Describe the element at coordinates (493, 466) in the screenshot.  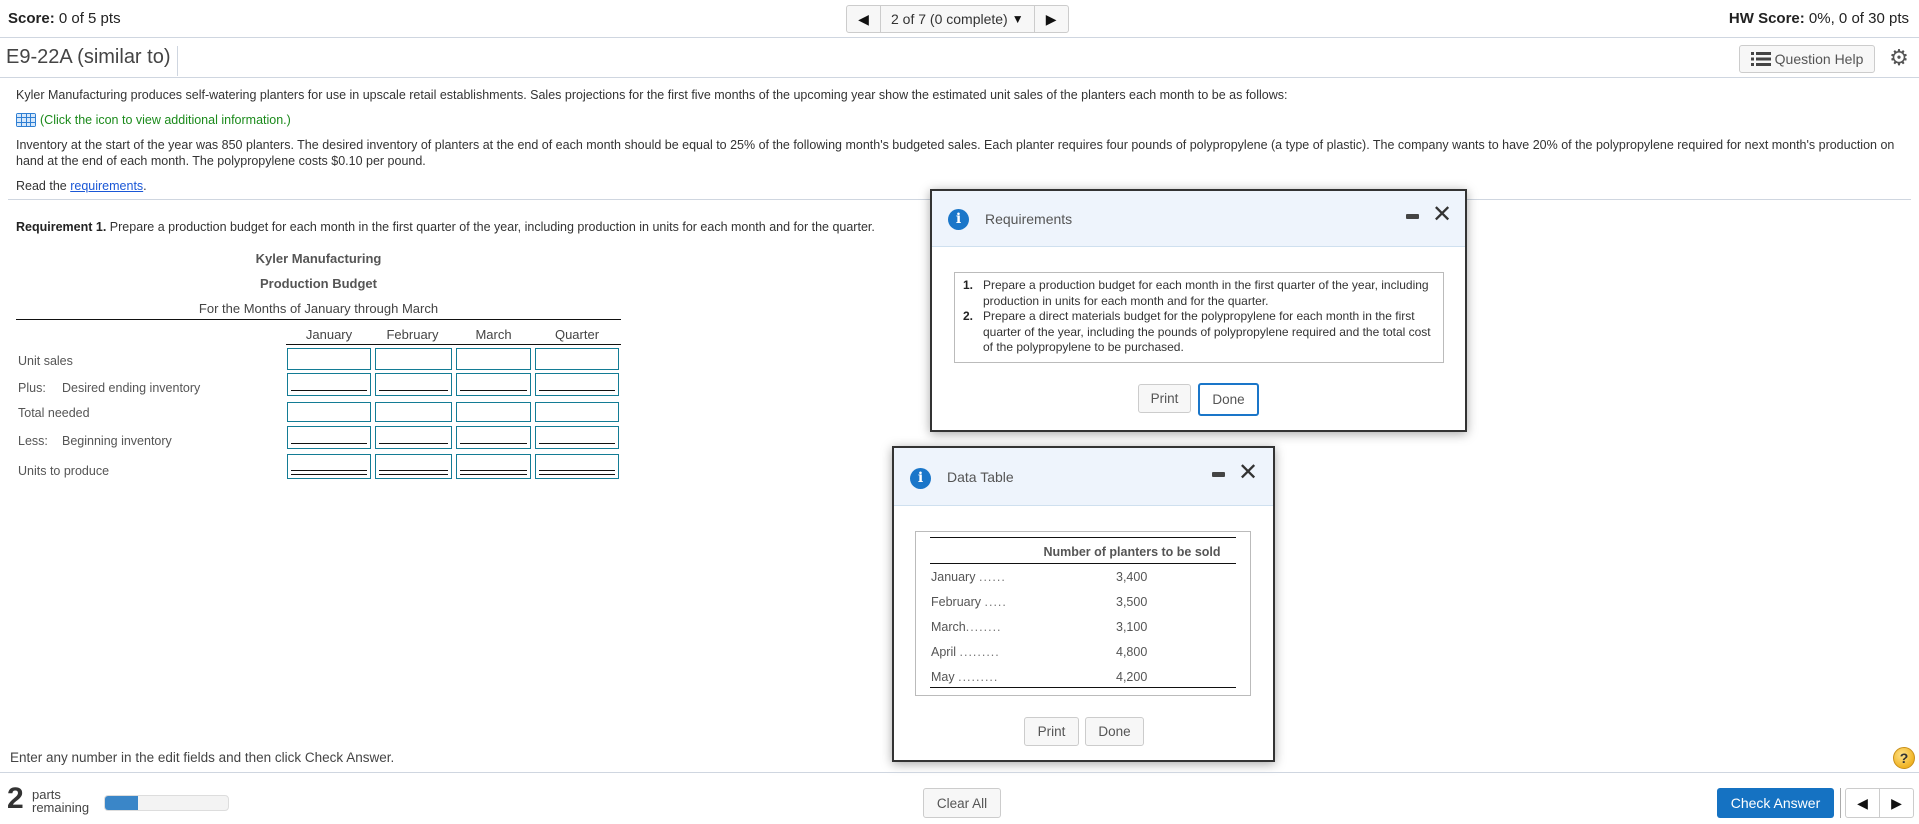
I see `input-units-to-produce-march` at that location.